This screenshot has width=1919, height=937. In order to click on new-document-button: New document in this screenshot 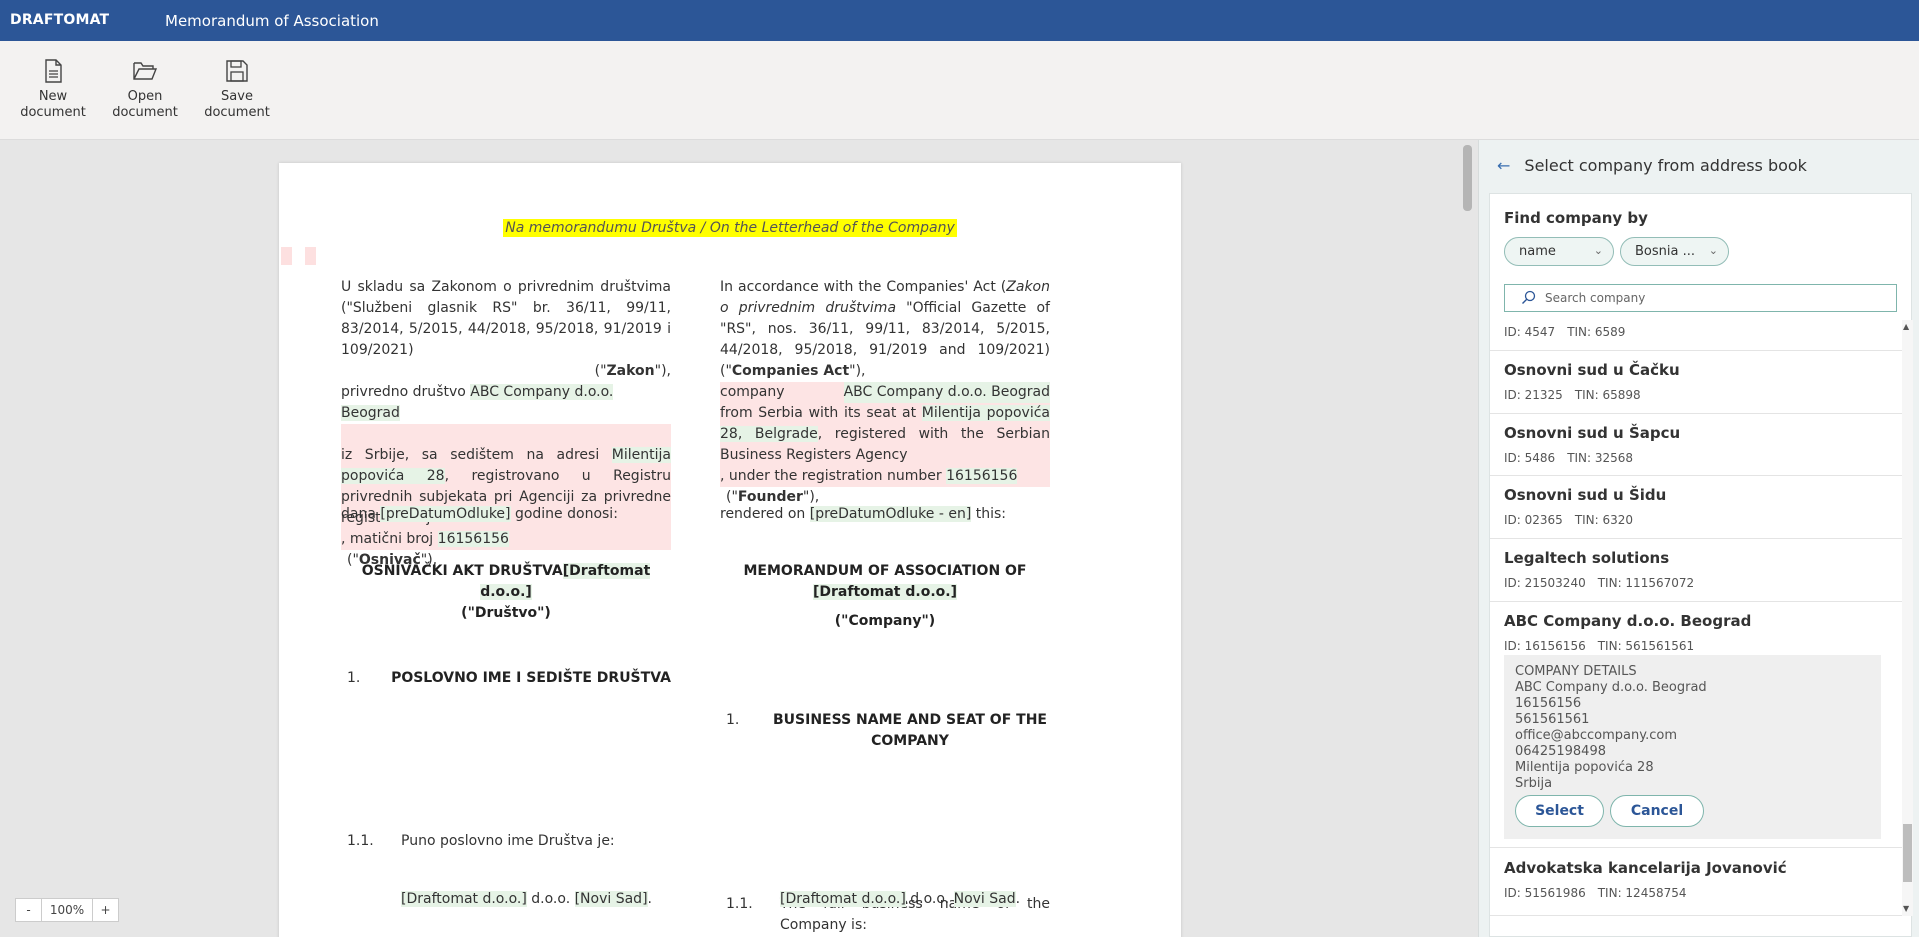, I will do `click(53, 90)`.